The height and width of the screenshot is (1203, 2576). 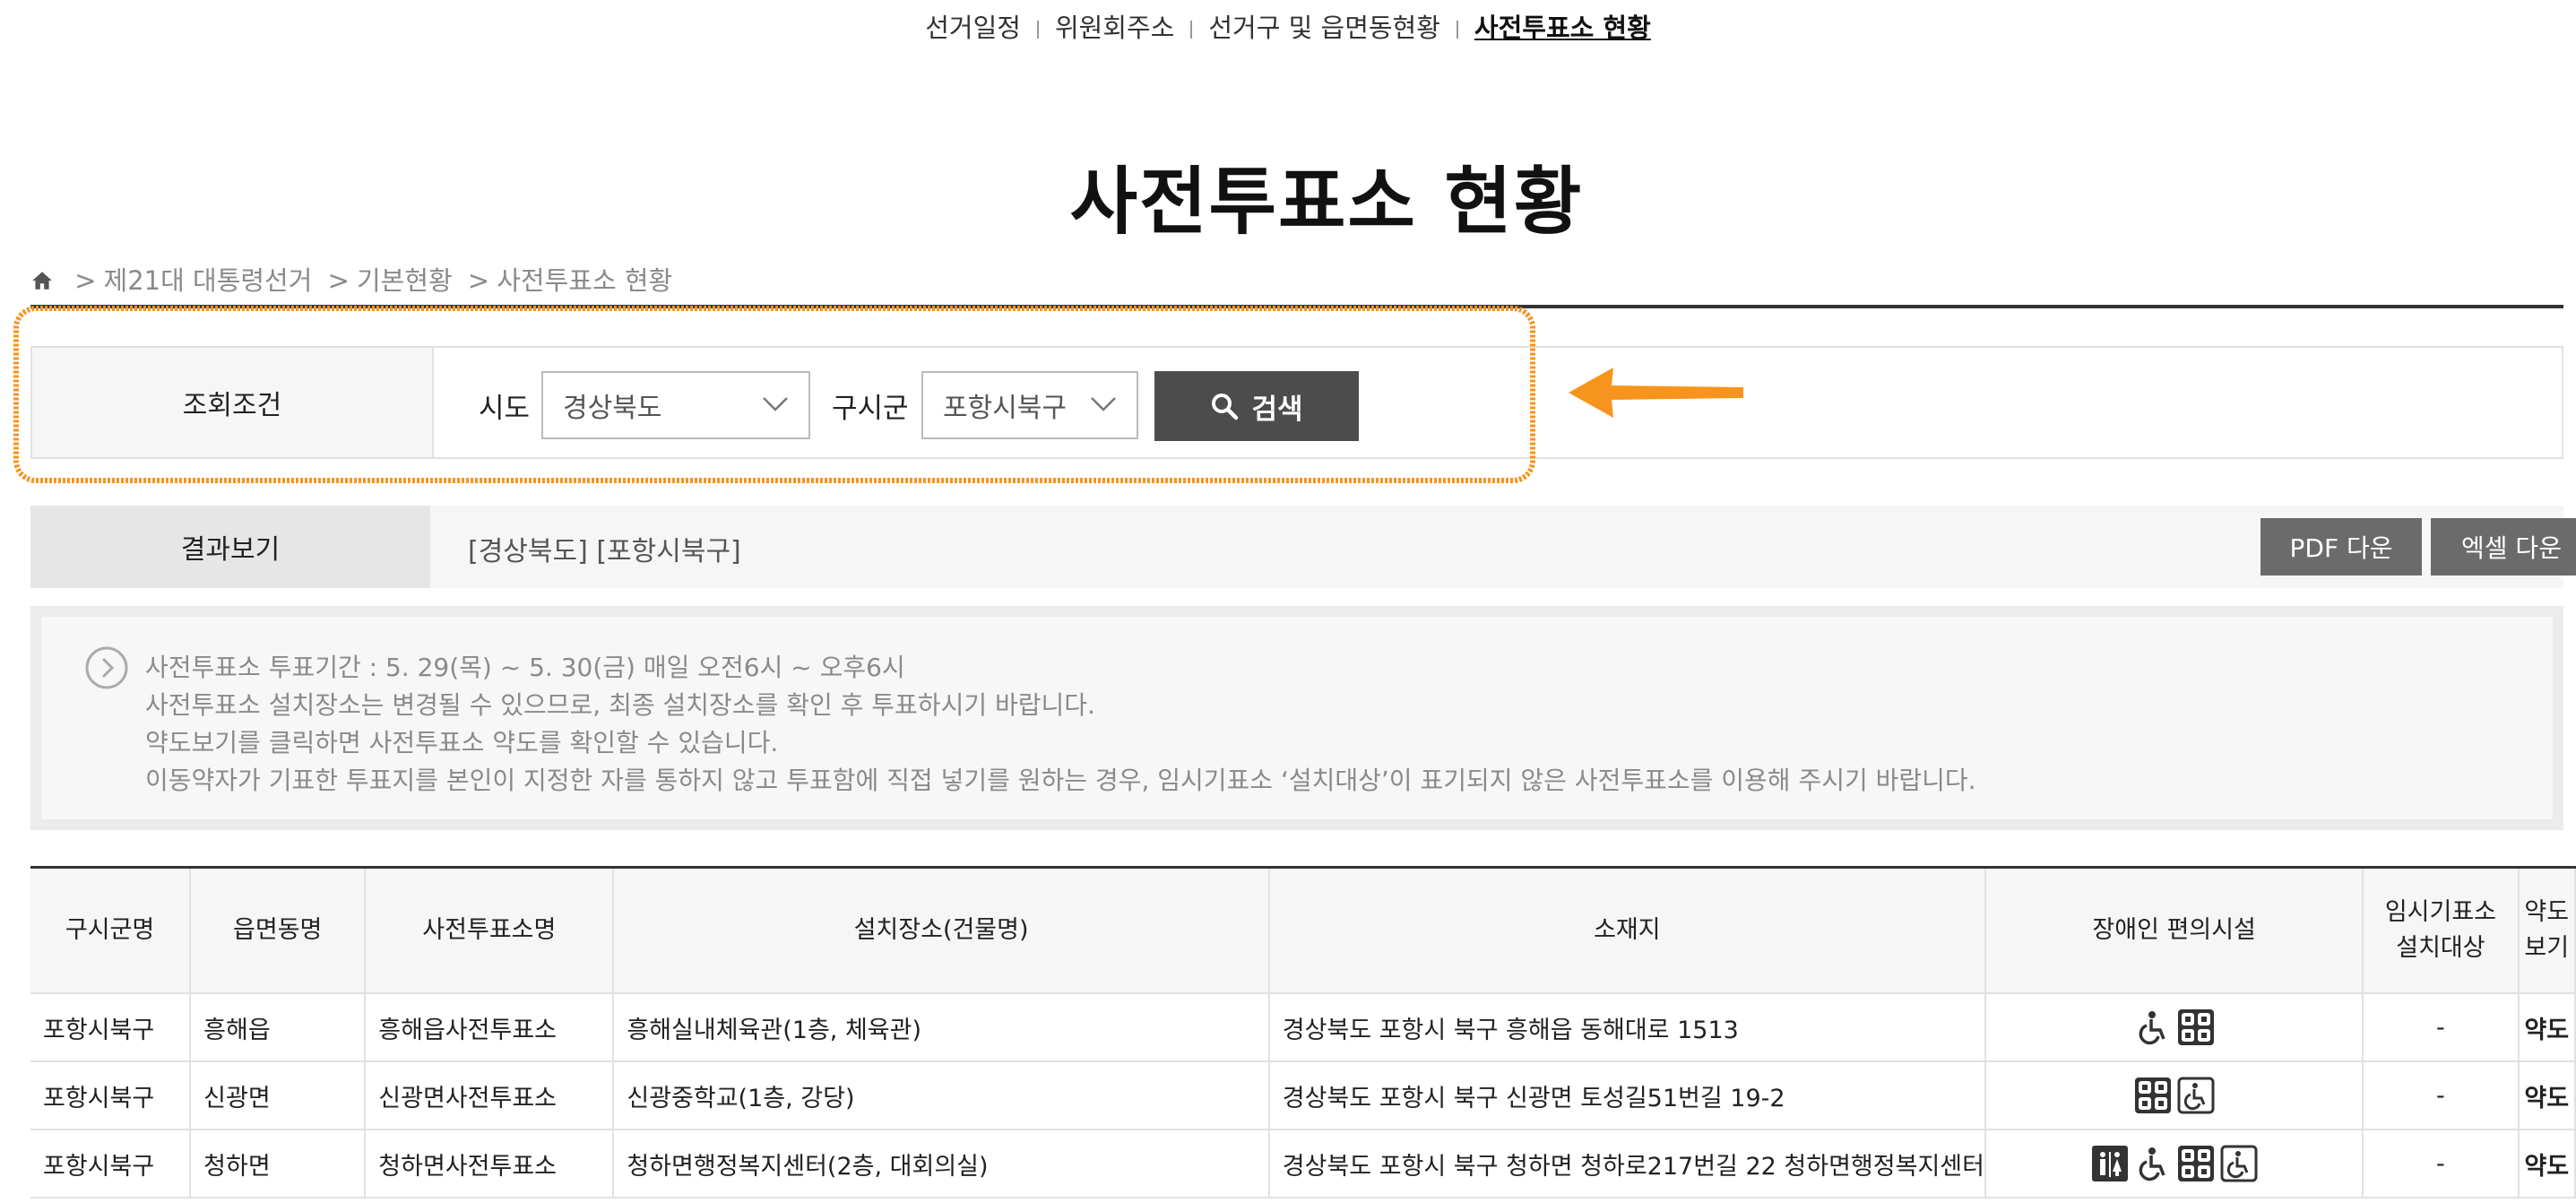 What do you see at coordinates (2110, 1164) in the screenshot?
I see `restroom-icon` at bounding box center [2110, 1164].